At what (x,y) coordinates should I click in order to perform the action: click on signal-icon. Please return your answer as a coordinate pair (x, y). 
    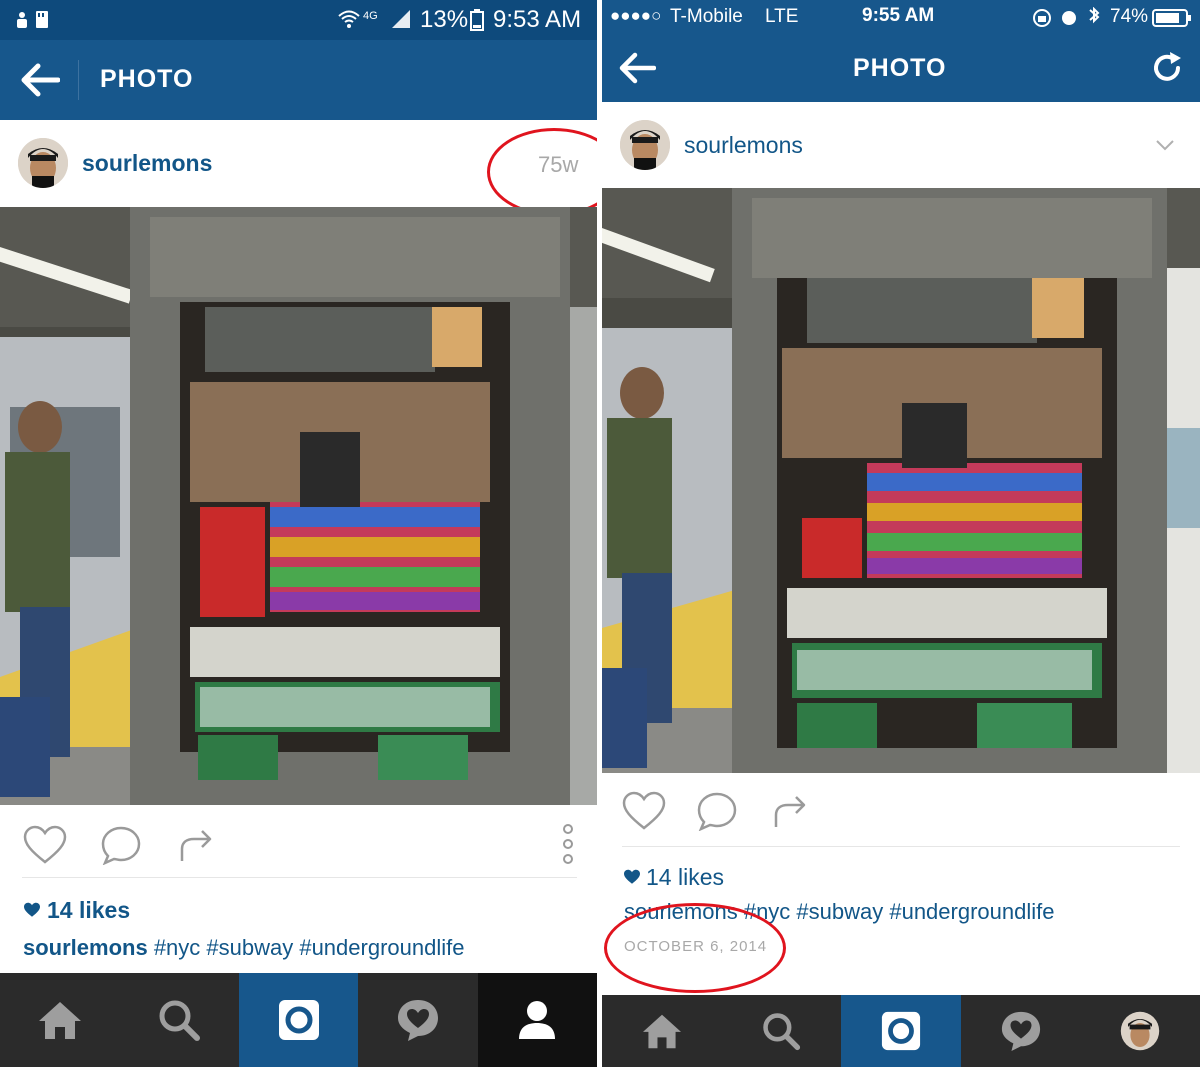
    Looking at the image, I should click on (401, 21).